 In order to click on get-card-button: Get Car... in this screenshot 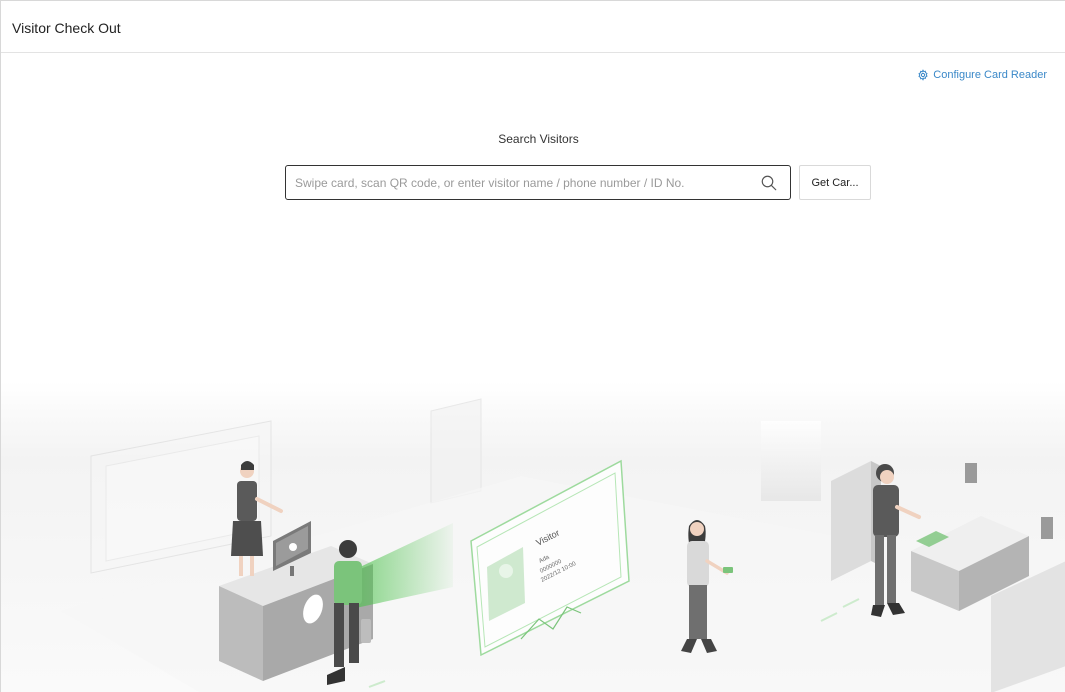, I will do `click(835, 182)`.